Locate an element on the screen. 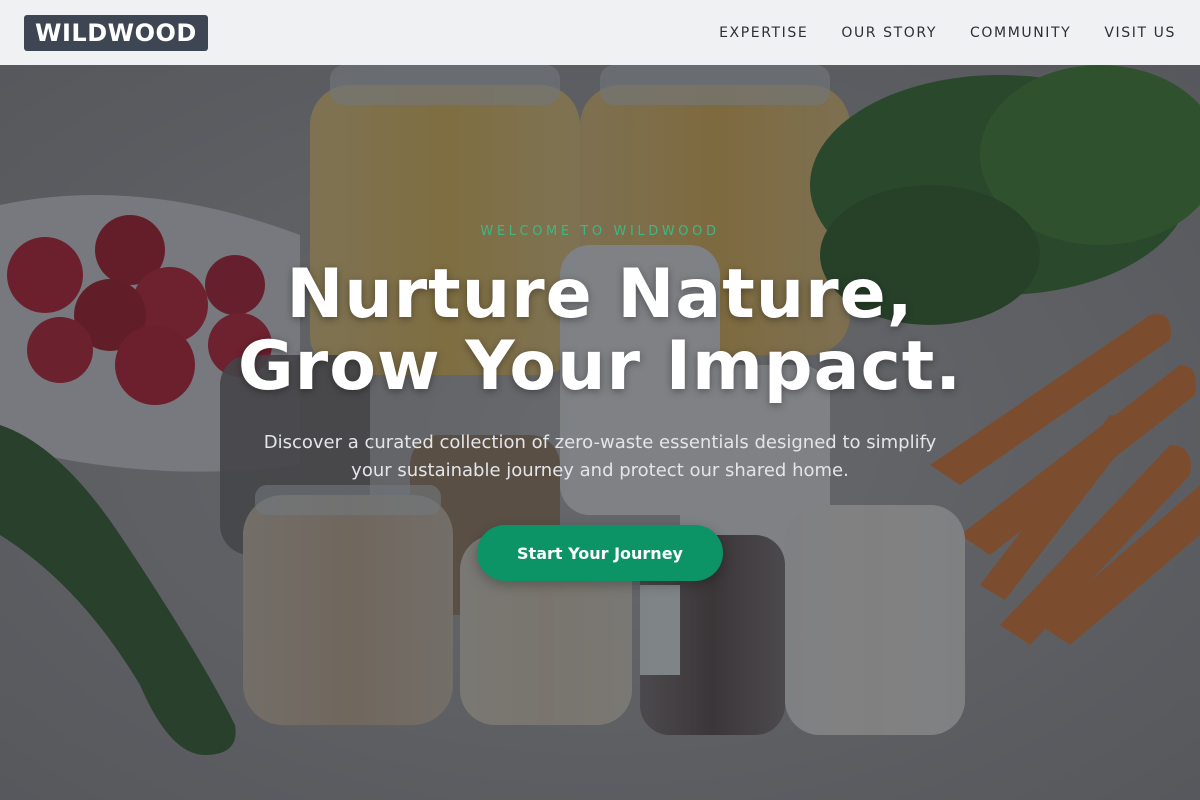 The height and width of the screenshot is (800, 1200). hero-headline-line-1: Nurture Nature, is located at coordinates (600, 294).